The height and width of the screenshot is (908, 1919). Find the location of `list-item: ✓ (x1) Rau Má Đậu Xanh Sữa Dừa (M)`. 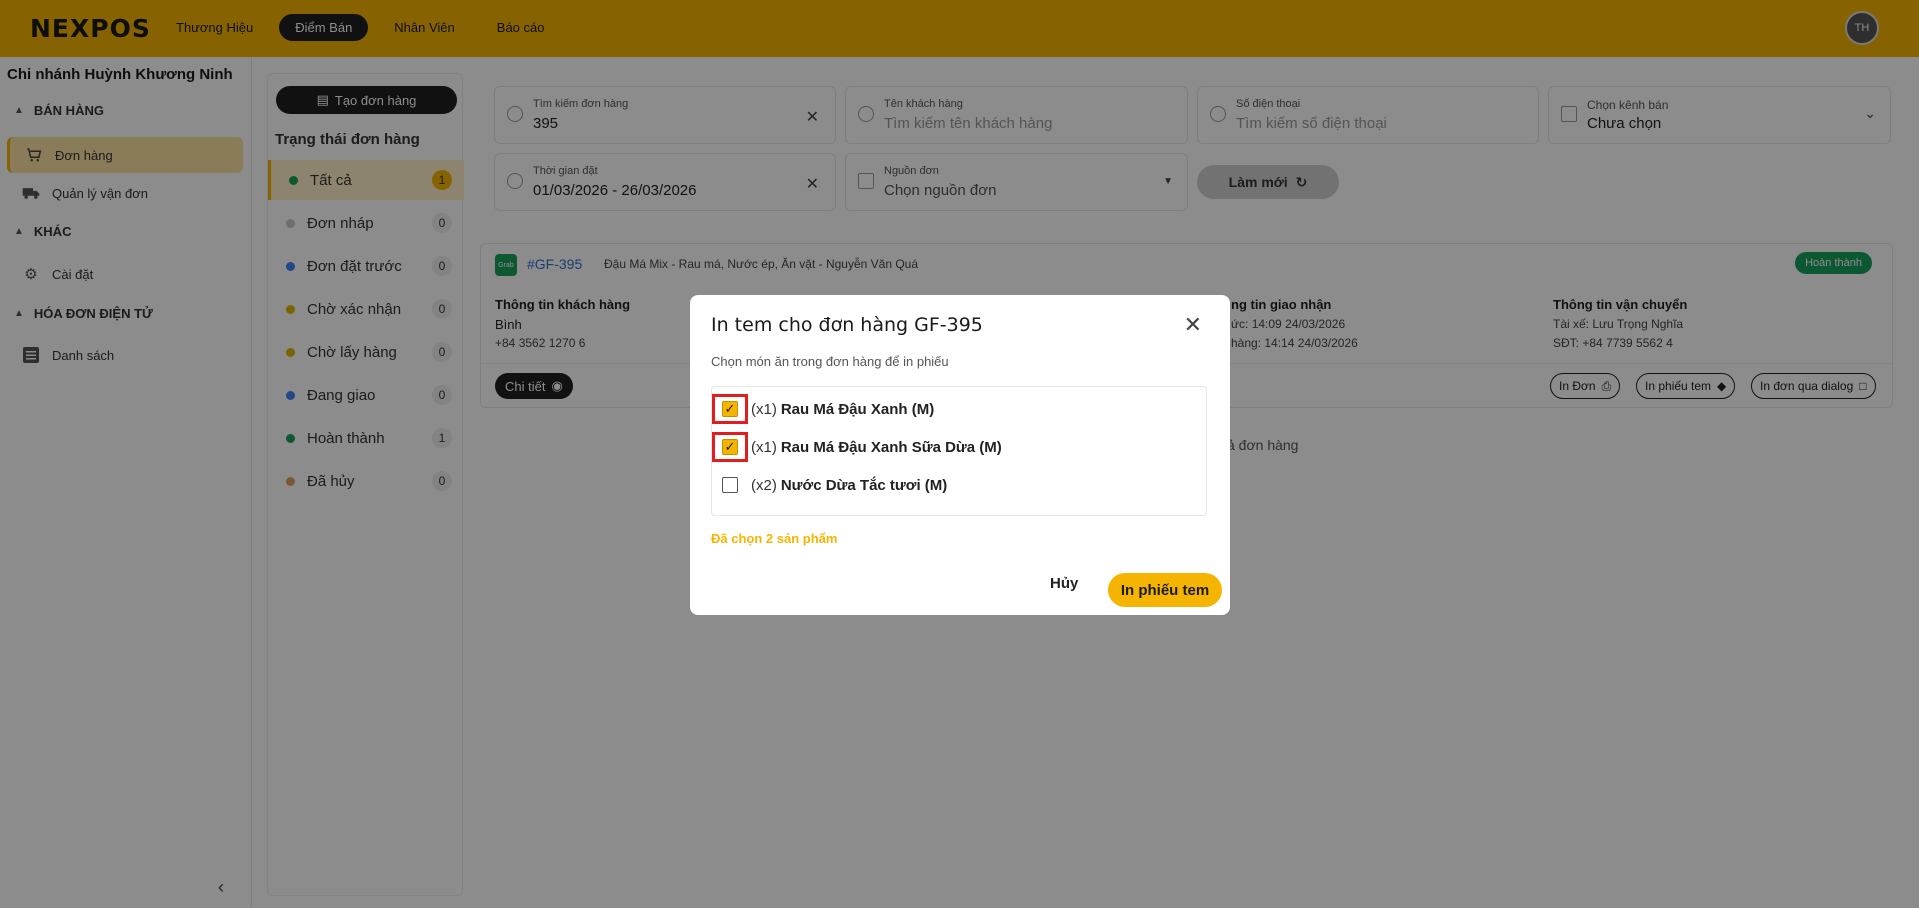

list-item: ✓ (x1) Rau Má Đậu Xanh Sữa Dừa (M) is located at coordinates (857, 447).